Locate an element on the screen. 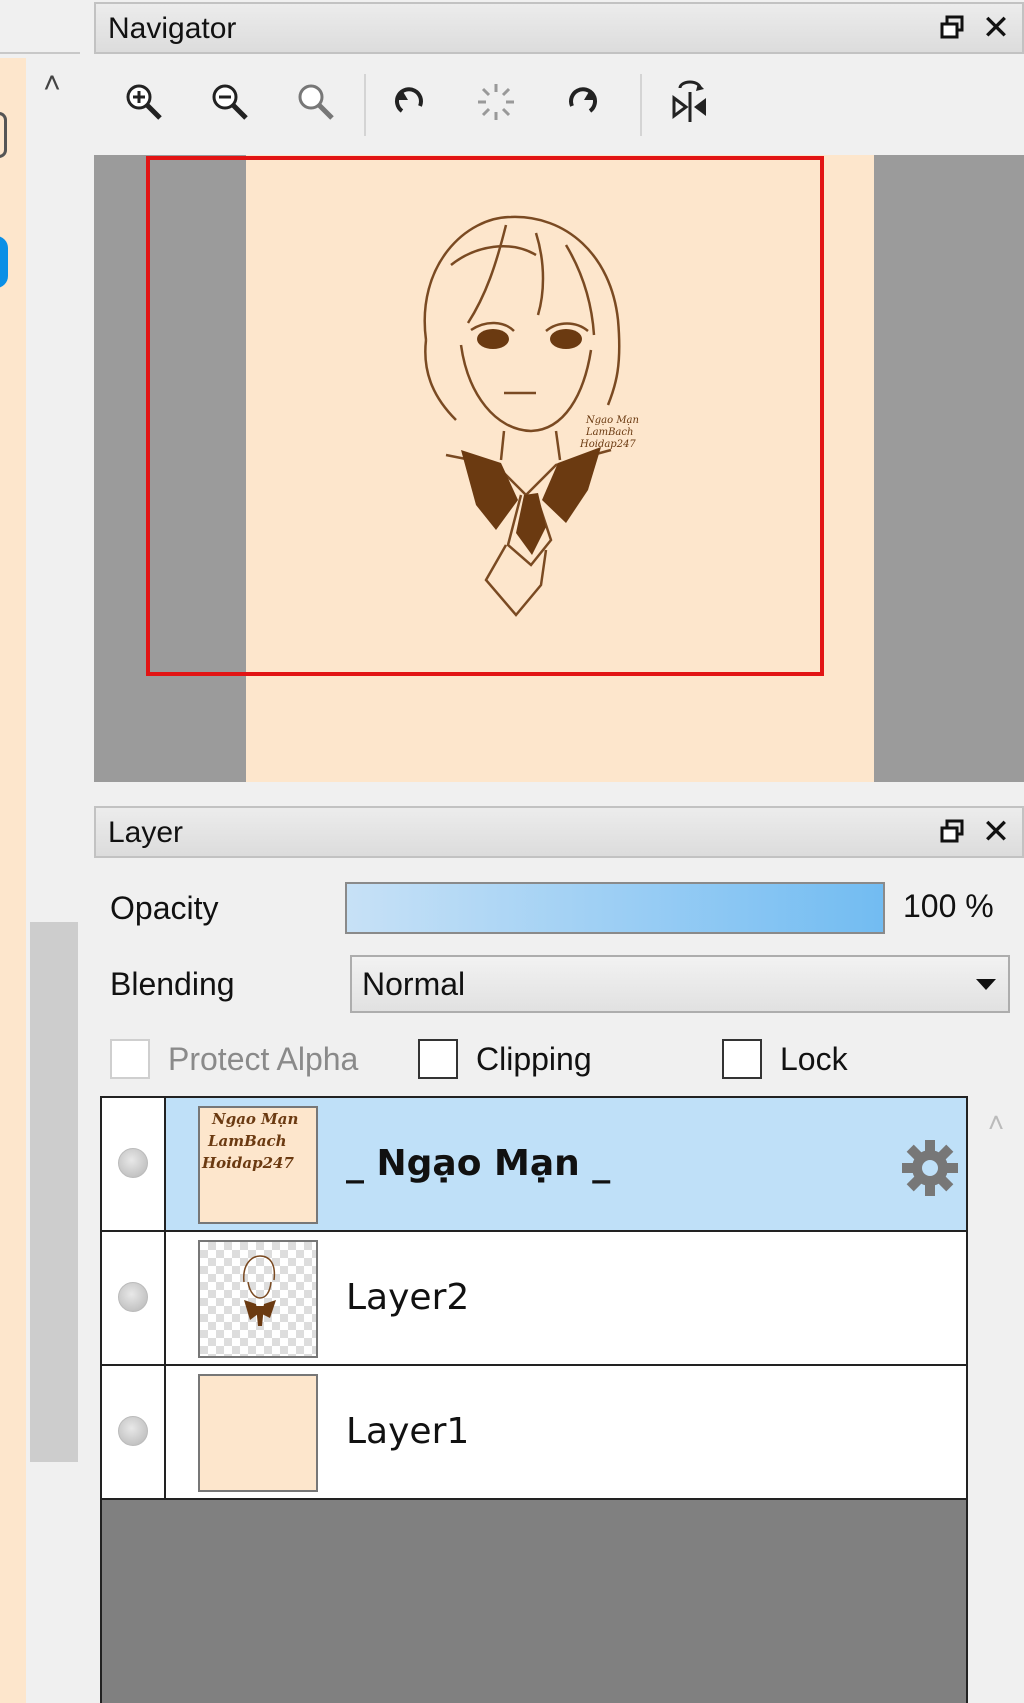 This screenshot has width=1024, height=1703. thumb-text-line: LamBach is located at coordinates (247, 1141).